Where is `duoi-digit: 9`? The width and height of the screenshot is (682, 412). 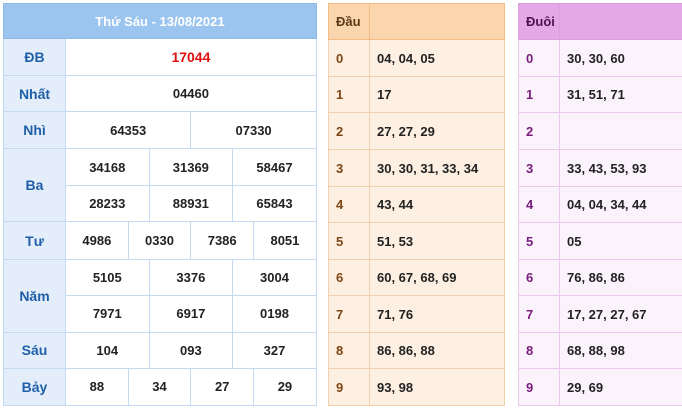 duoi-digit: 9 is located at coordinates (539, 387).